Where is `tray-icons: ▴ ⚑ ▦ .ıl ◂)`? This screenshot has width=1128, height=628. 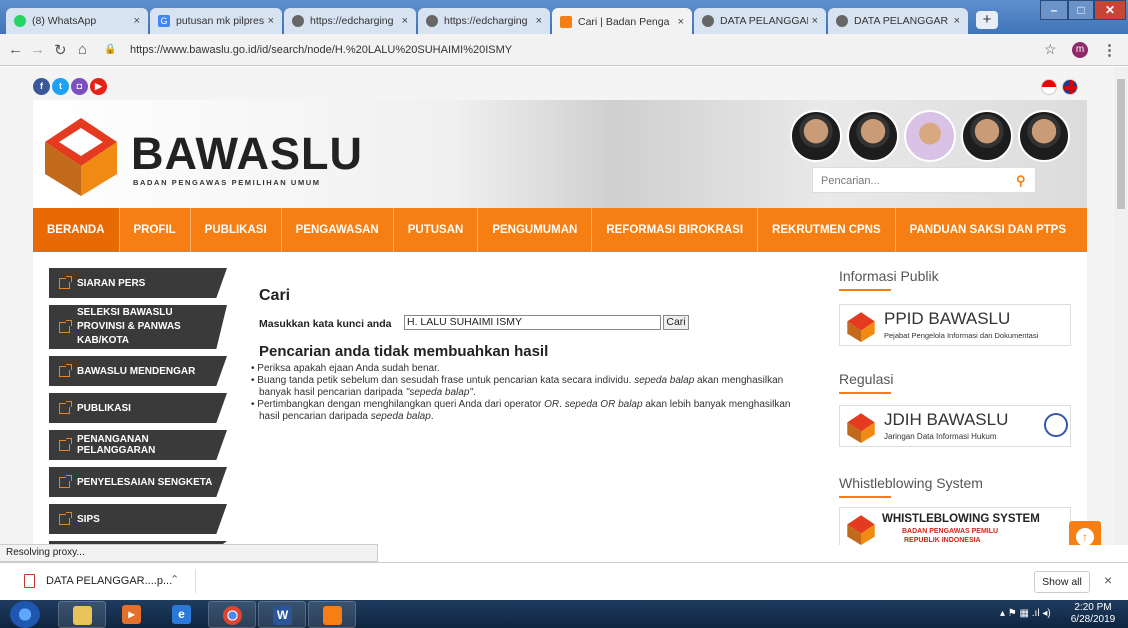 tray-icons: ▴ ⚑ ▦ .ıl ◂) is located at coordinates (1025, 613).